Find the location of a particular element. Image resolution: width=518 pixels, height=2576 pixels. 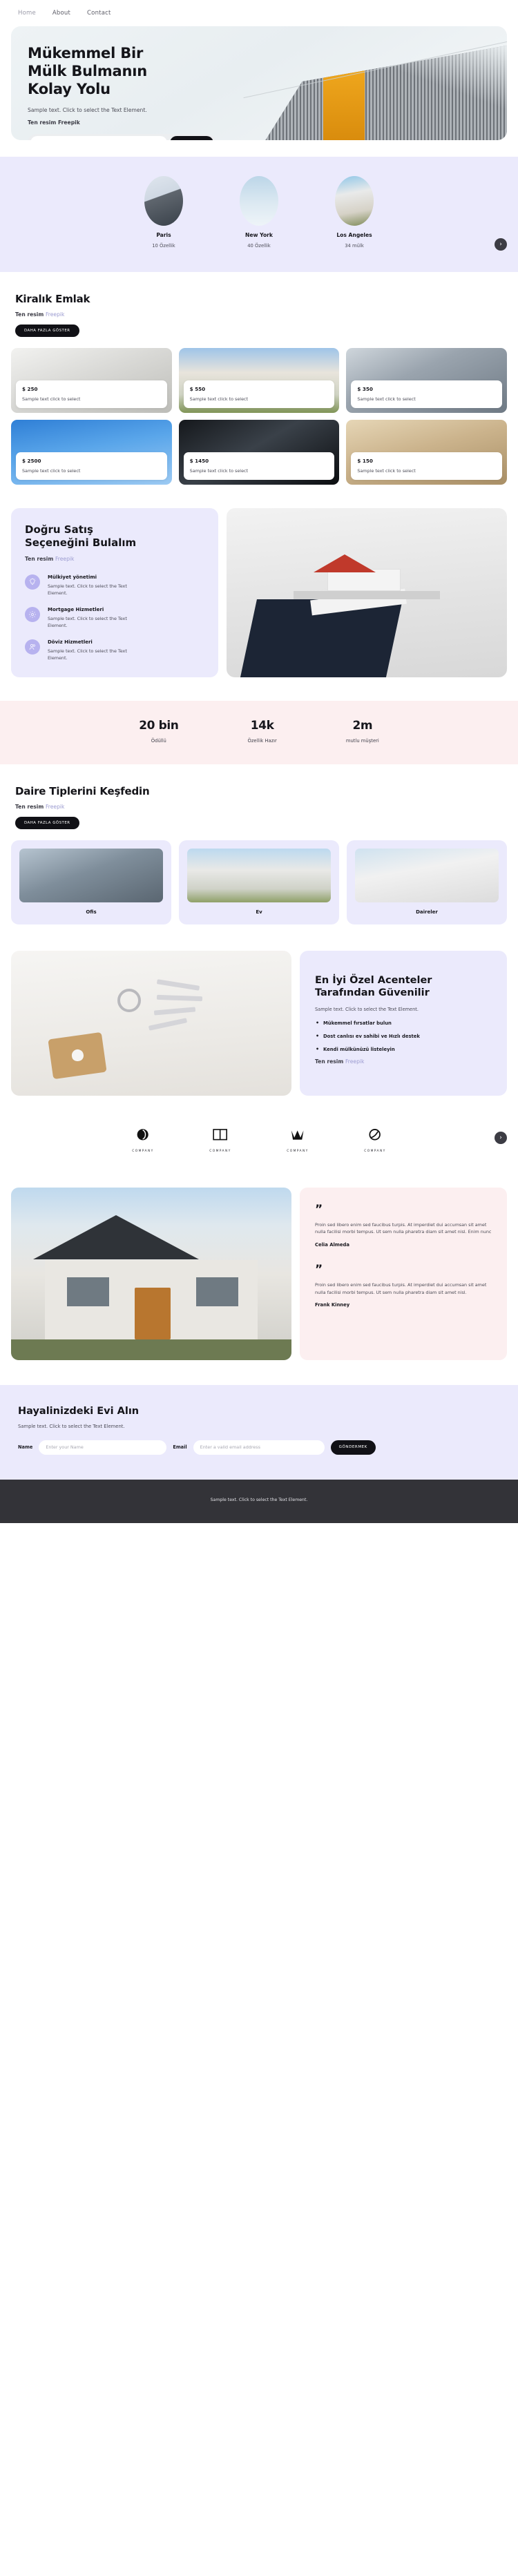

quote-mark-icon: ” is located at coordinates (319, 1209).